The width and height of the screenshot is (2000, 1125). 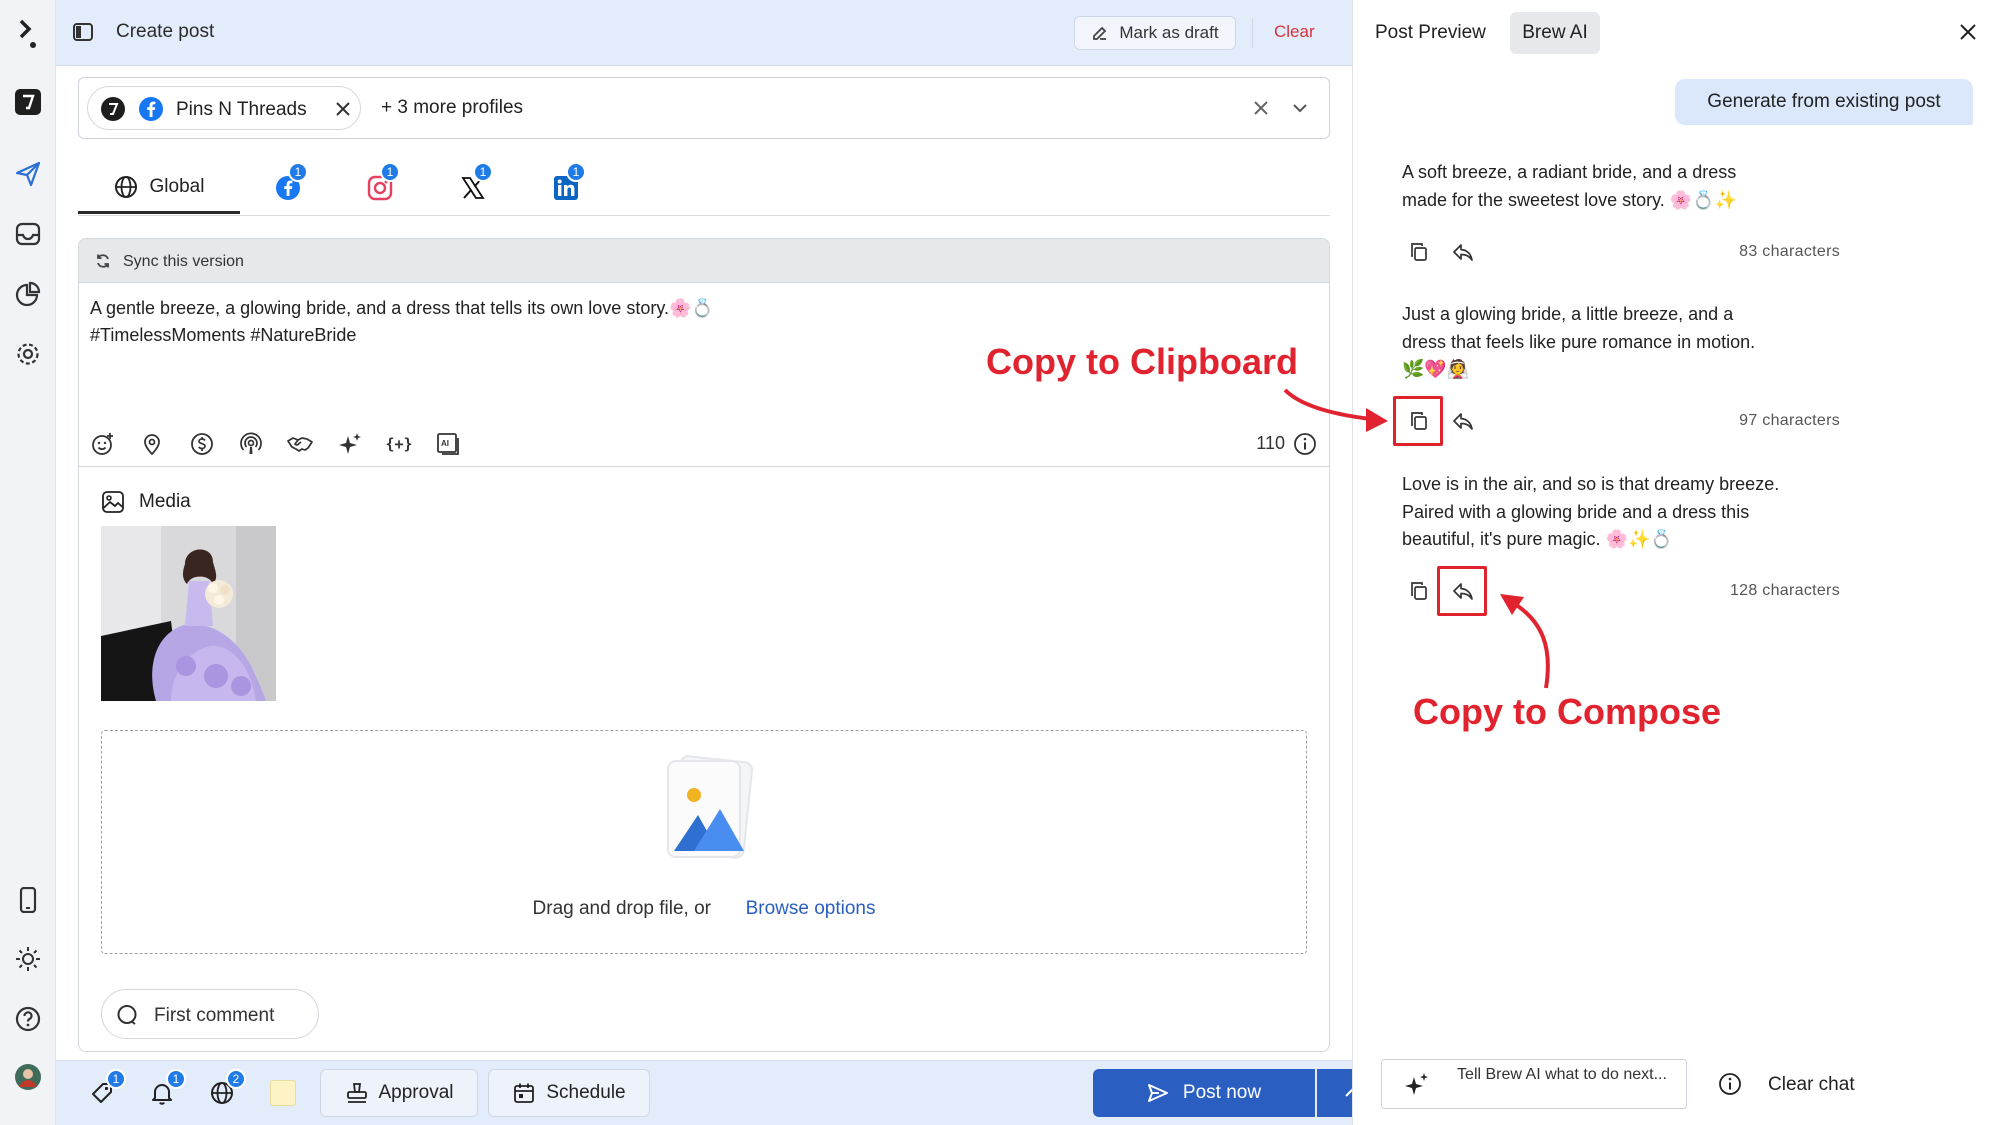 I want to click on remove-profile-icon, so click(x=343, y=109).